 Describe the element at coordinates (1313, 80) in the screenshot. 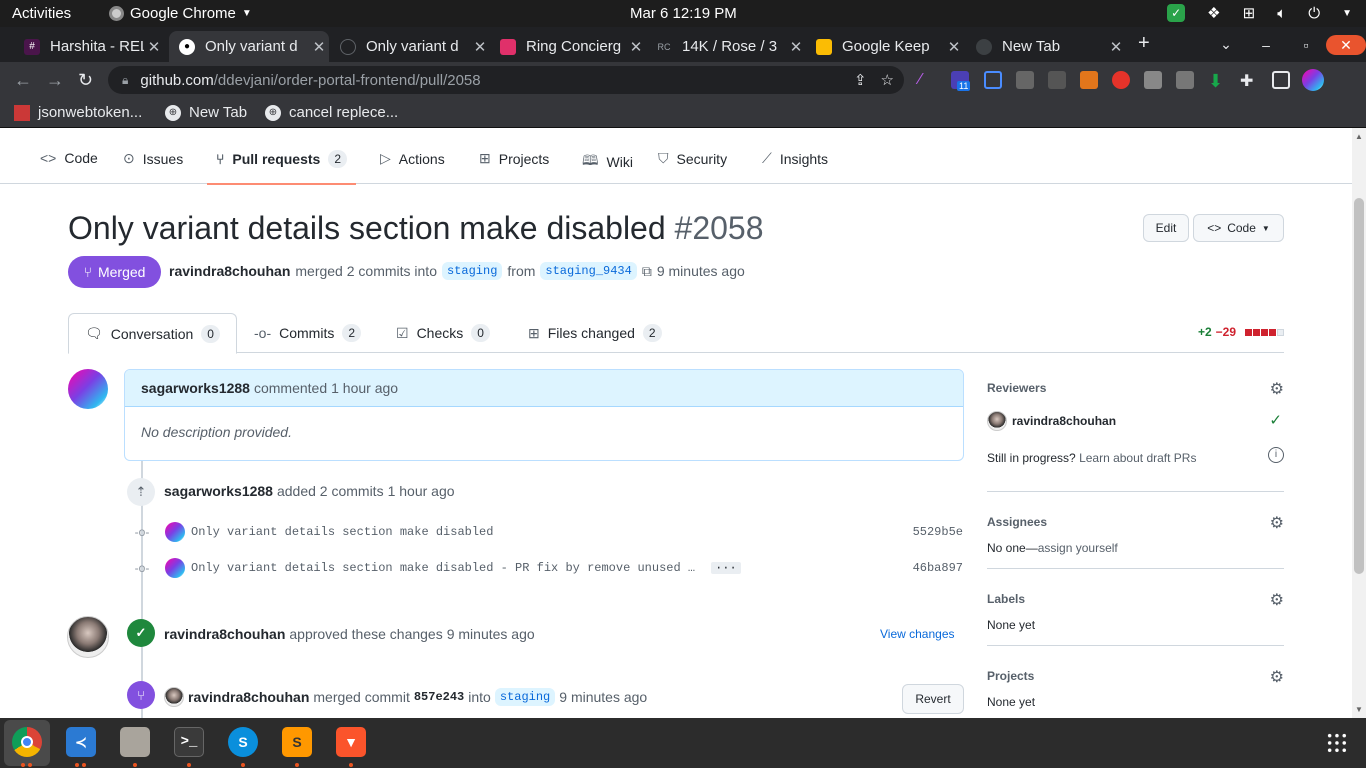

I see `profile-avatar` at that location.